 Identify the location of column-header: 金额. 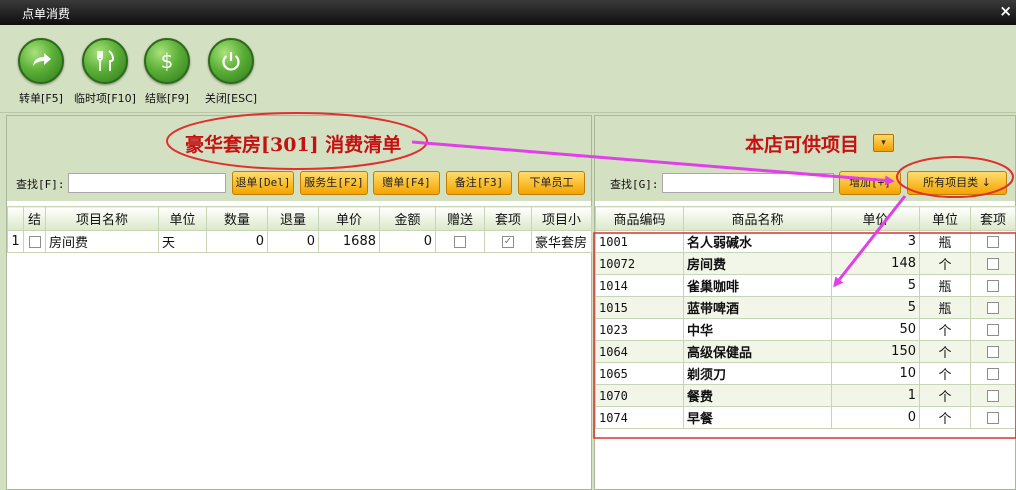
(407, 218).